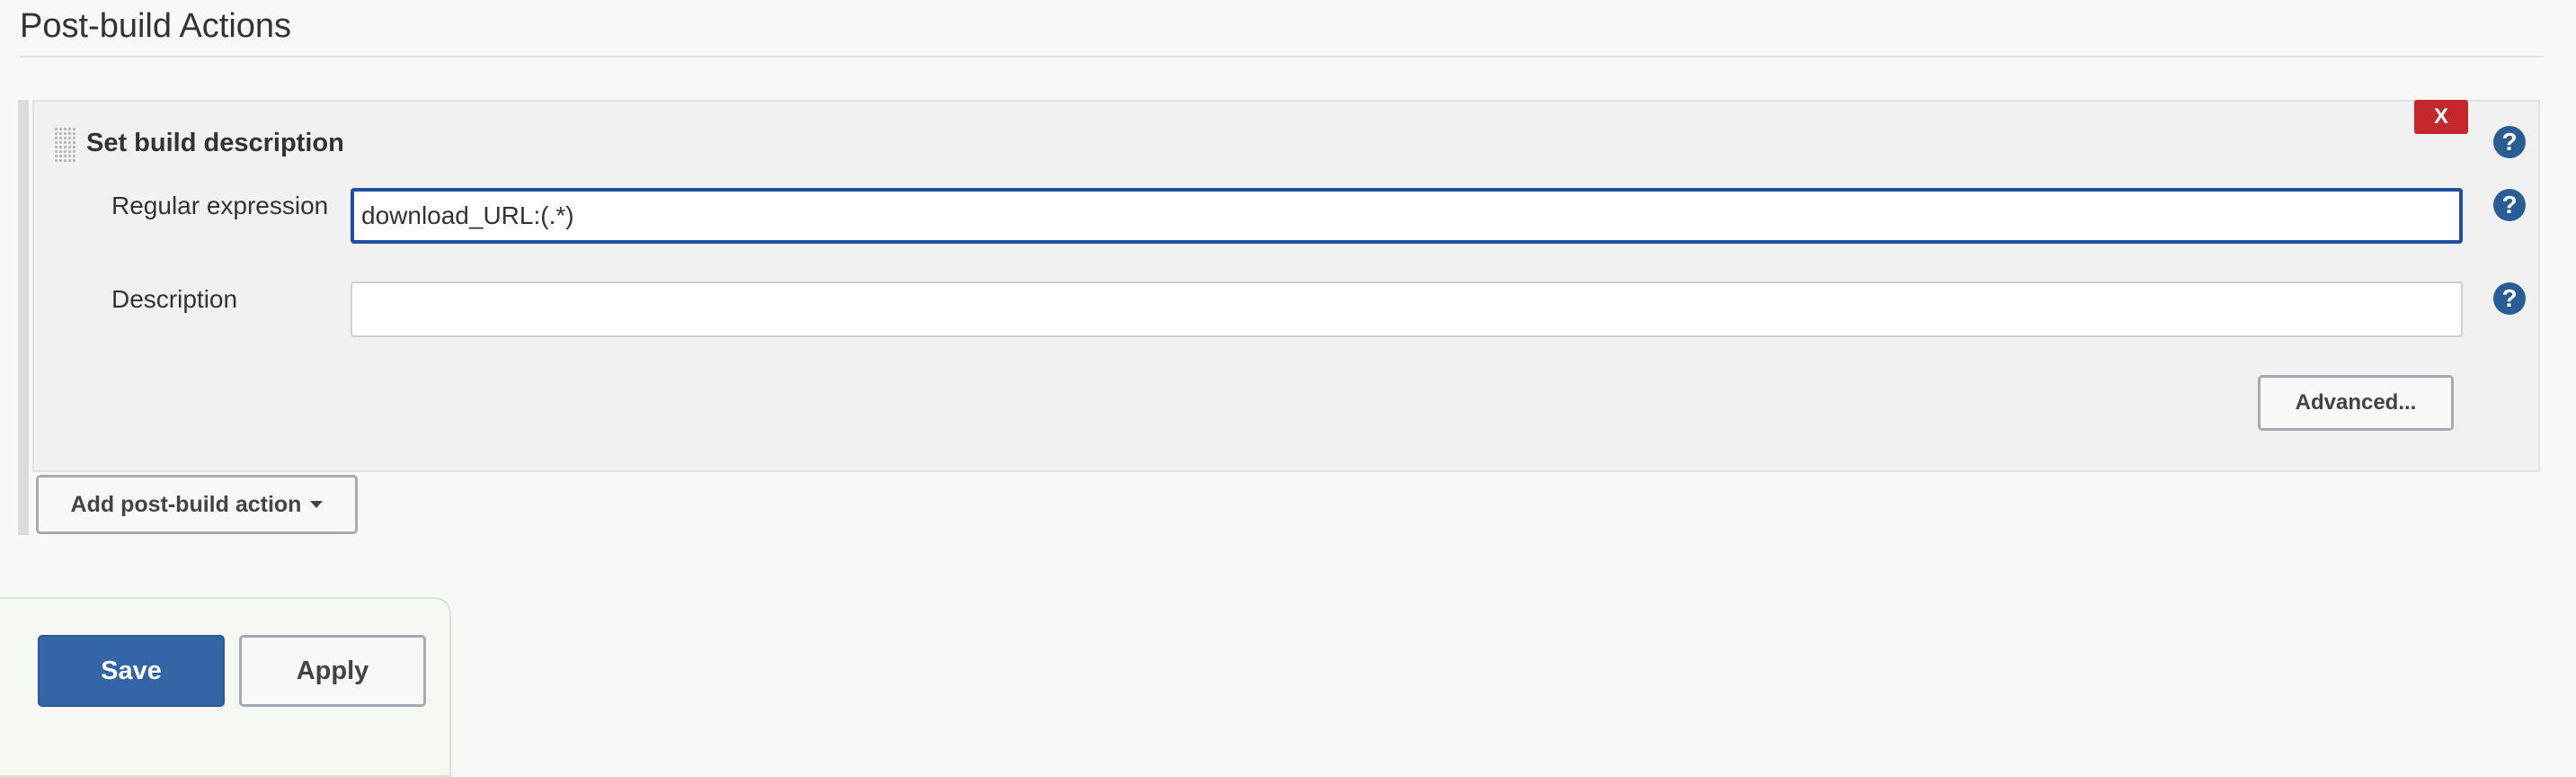 This screenshot has height=777, width=2576. What do you see at coordinates (1407, 216) in the screenshot?
I see `regex-input` at bounding box center [1407, 216].